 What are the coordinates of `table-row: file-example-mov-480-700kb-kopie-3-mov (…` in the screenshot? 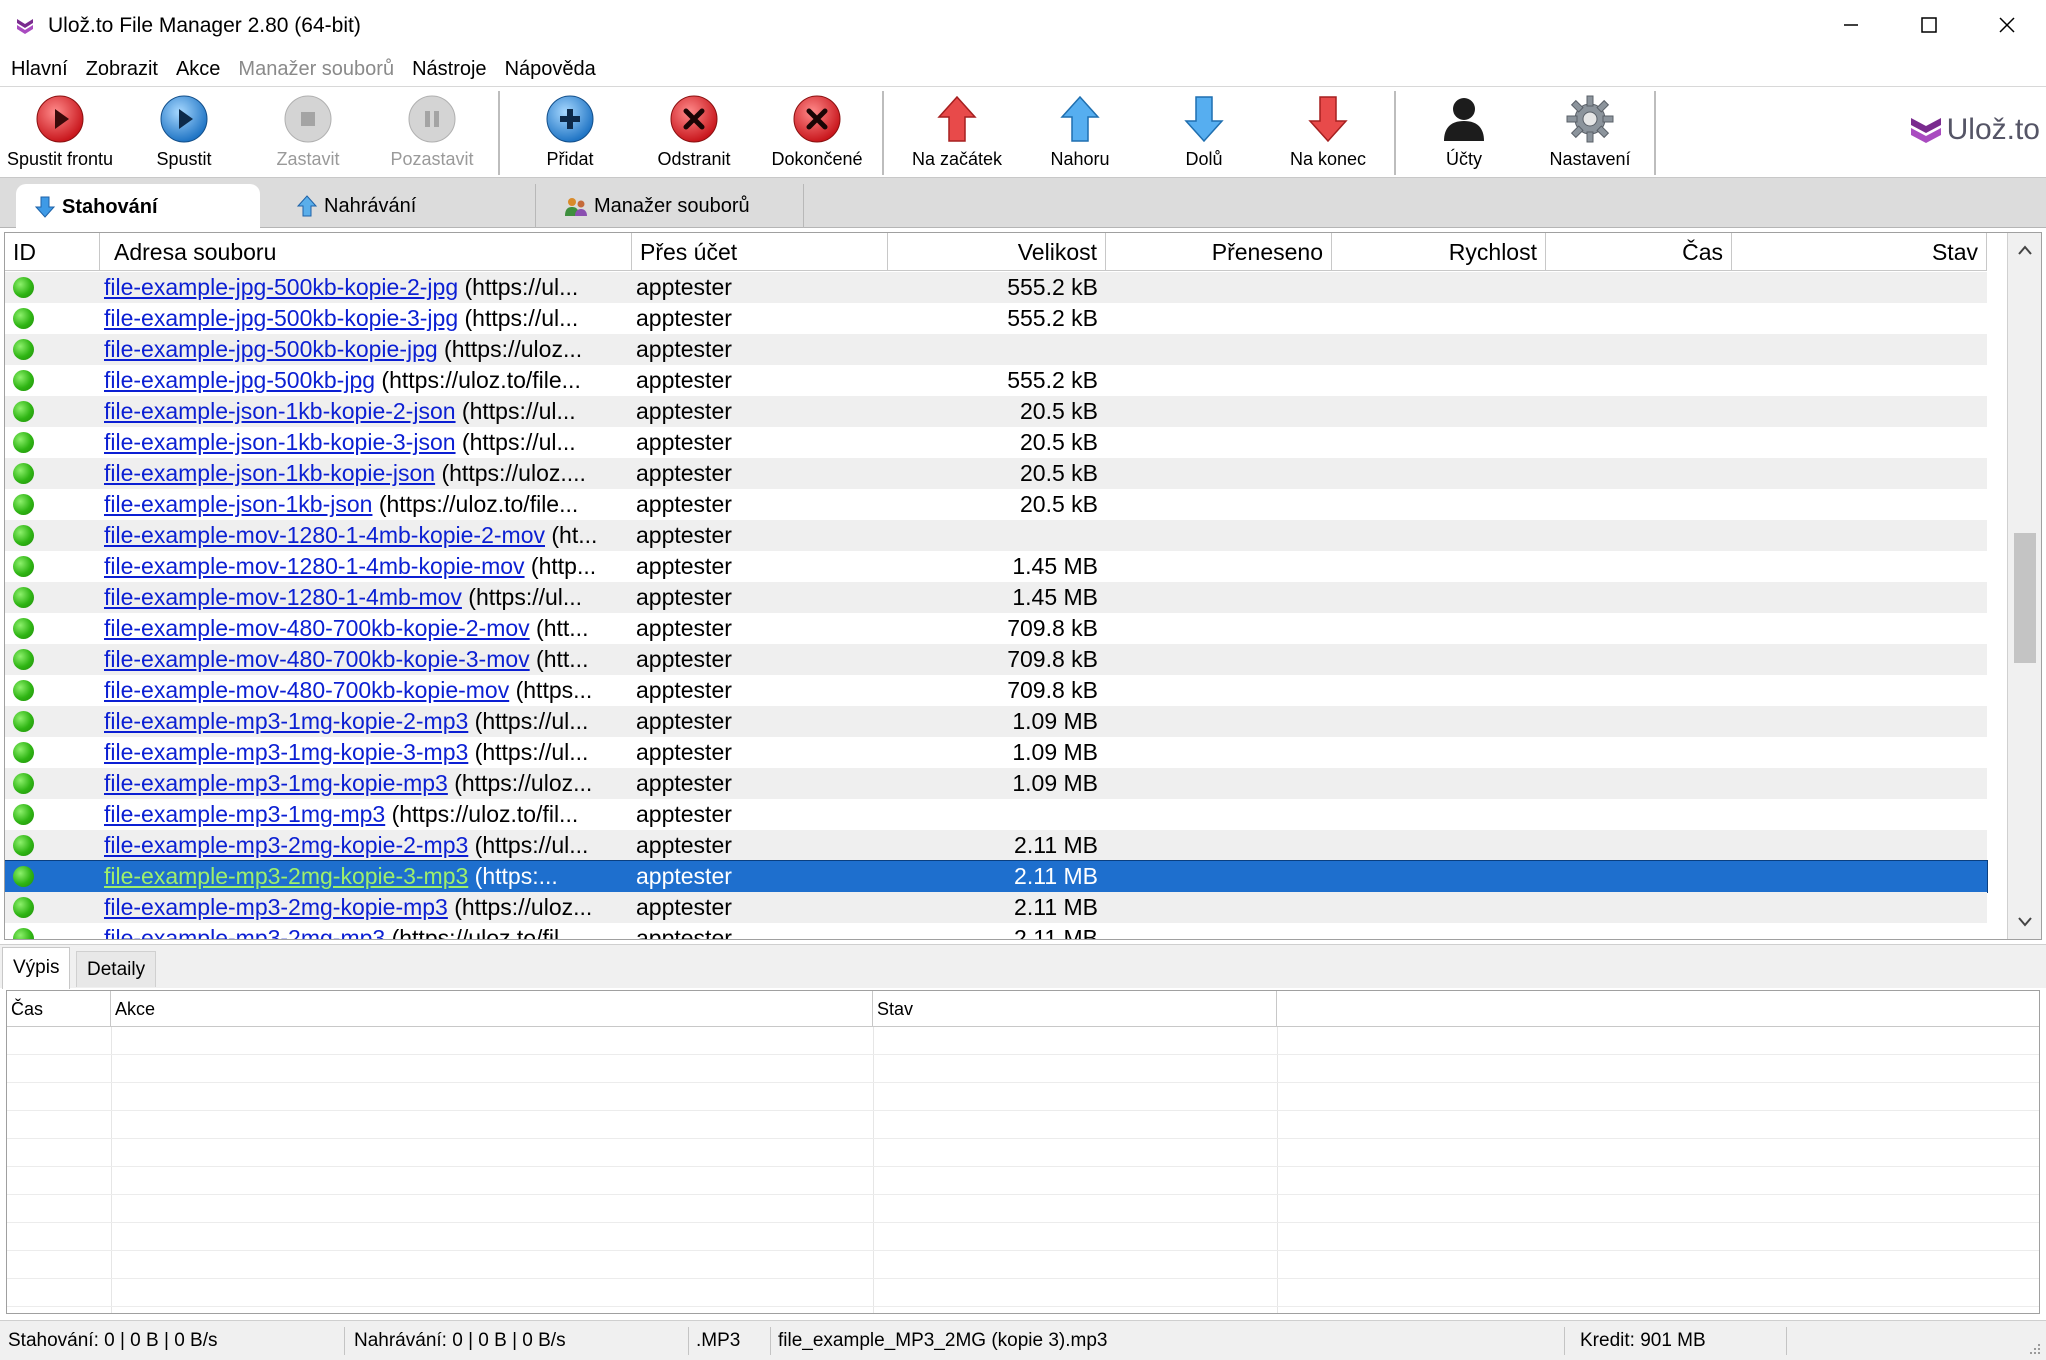 It's located at (996, 659).